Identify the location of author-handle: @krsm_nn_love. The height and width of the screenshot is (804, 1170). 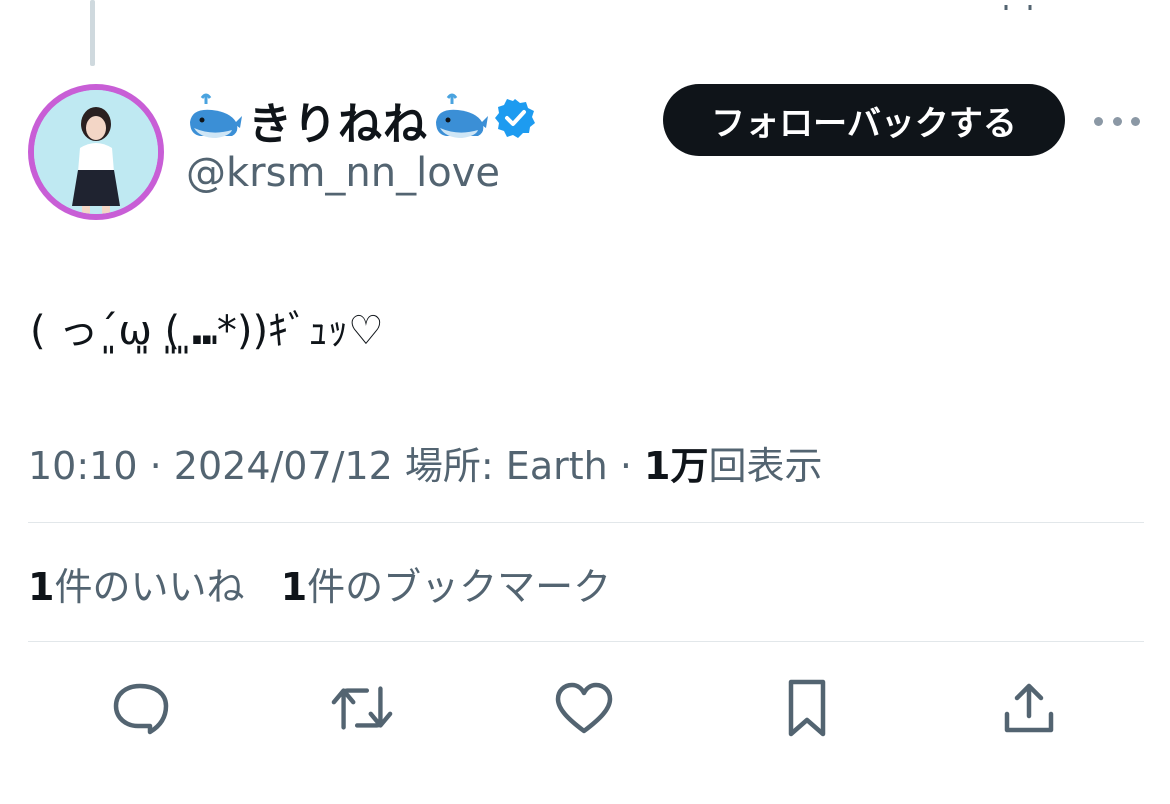
(343, 173).